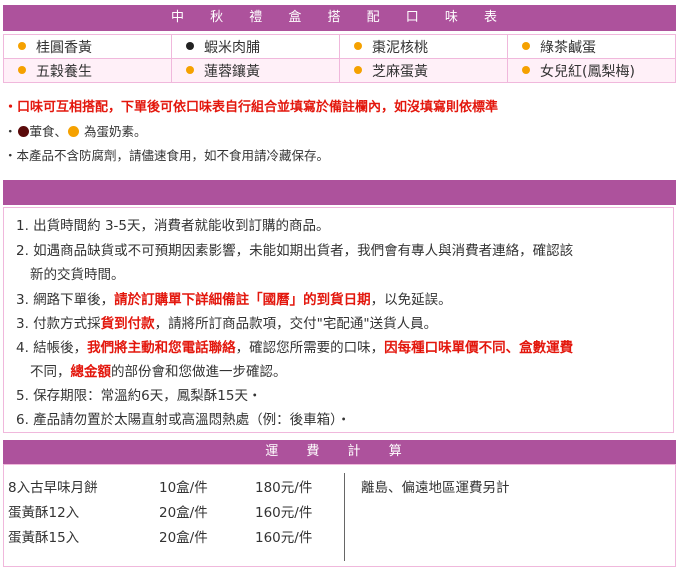 The width and height of the screenshot is (679, 569). I want to click on remote-area-note: 離島、偏遠地區運費另計, so click(435, 488).